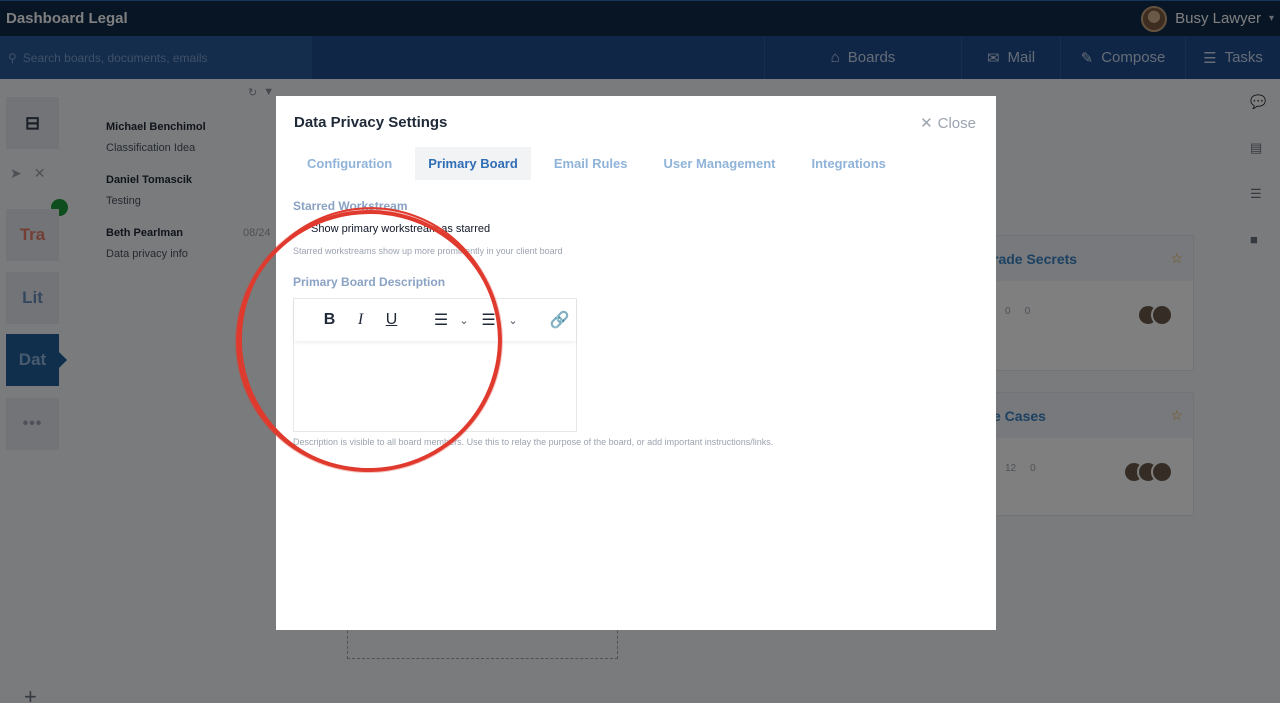 This screenshot has height=703, width=1280. What do you see at coordinates (849, 163) in the screenshot?
I see `tab-integrations: Integrations` at bounding box center [849, 163].